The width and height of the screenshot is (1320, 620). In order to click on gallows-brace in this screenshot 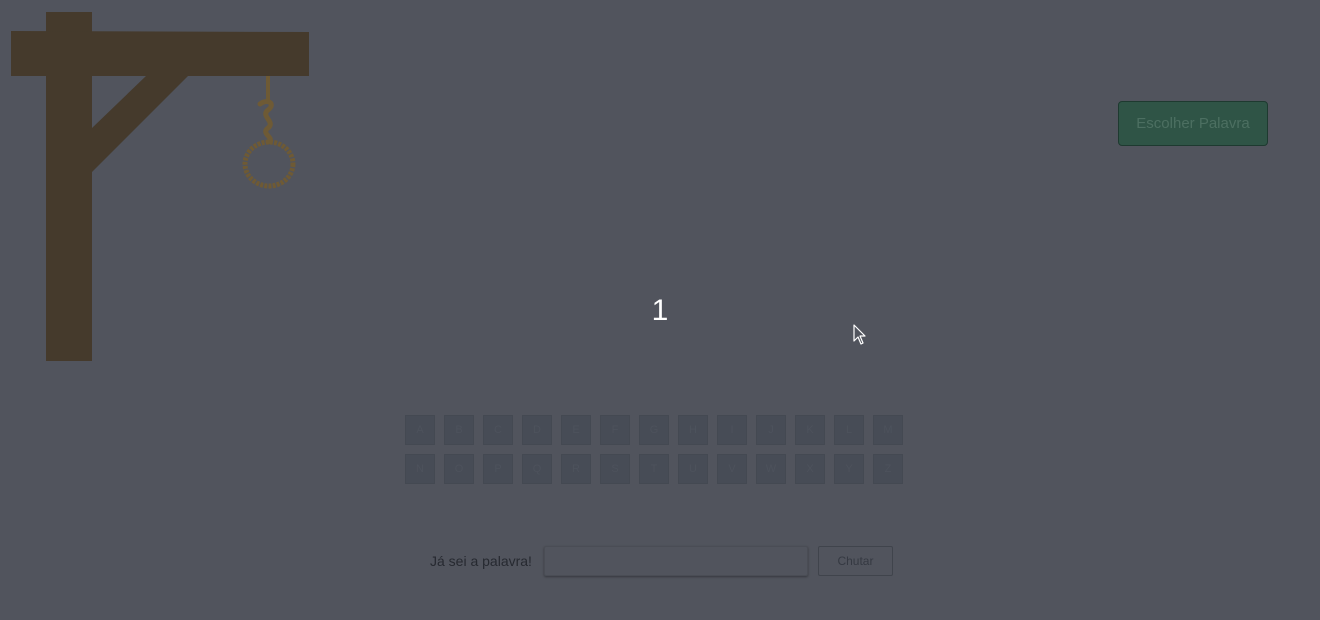, I will do `click(140, 124)`.